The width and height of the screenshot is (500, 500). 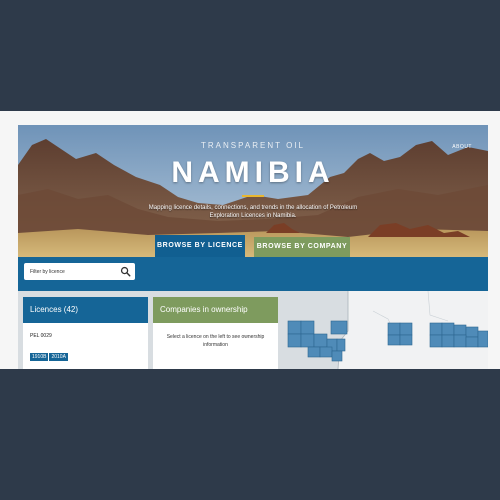 I want to click on filter-box, so click(x=79, y=271).